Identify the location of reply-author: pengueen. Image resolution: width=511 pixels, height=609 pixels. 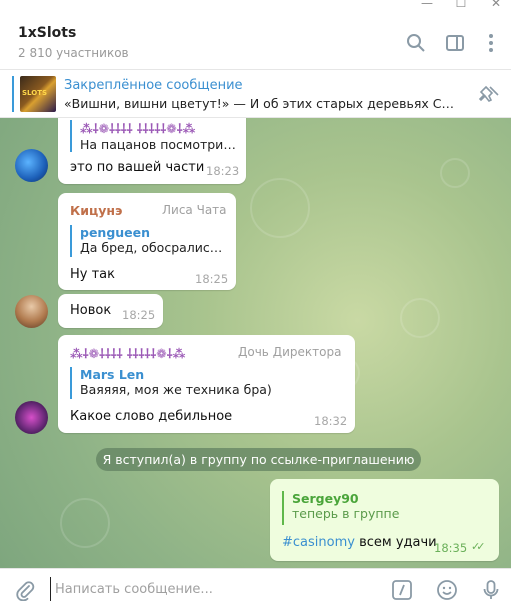
(115, 232).